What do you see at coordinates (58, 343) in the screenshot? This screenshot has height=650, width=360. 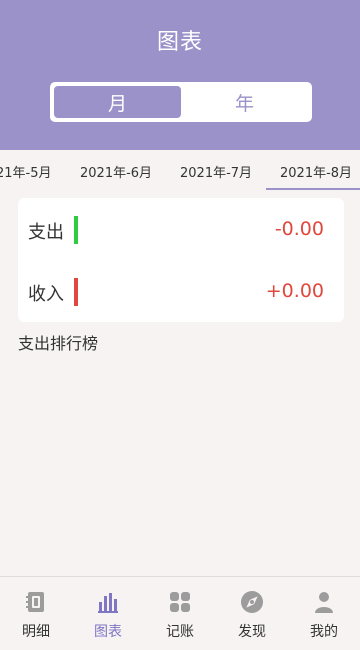 I see `ranking-title: 支出排行榜` at bounding box center [58, 343].